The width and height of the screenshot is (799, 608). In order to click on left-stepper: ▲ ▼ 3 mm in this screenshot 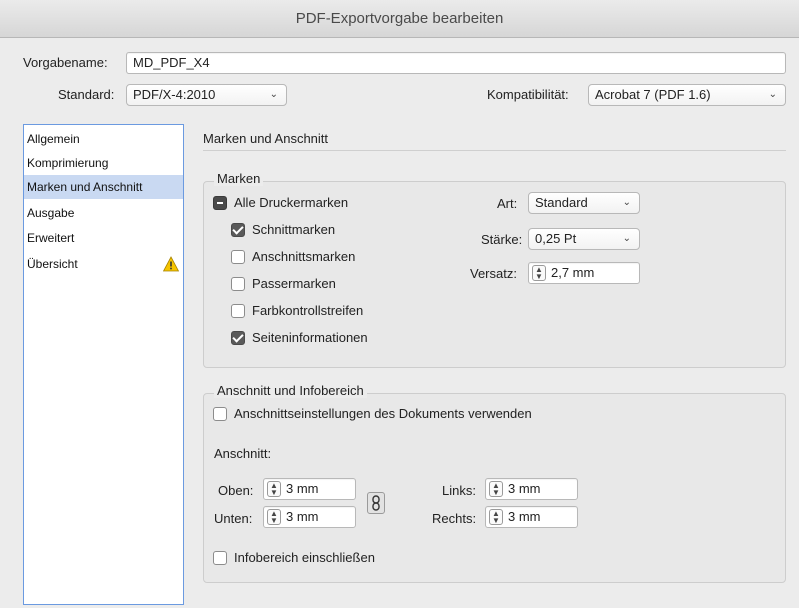, I will do `click(531, 489)`.